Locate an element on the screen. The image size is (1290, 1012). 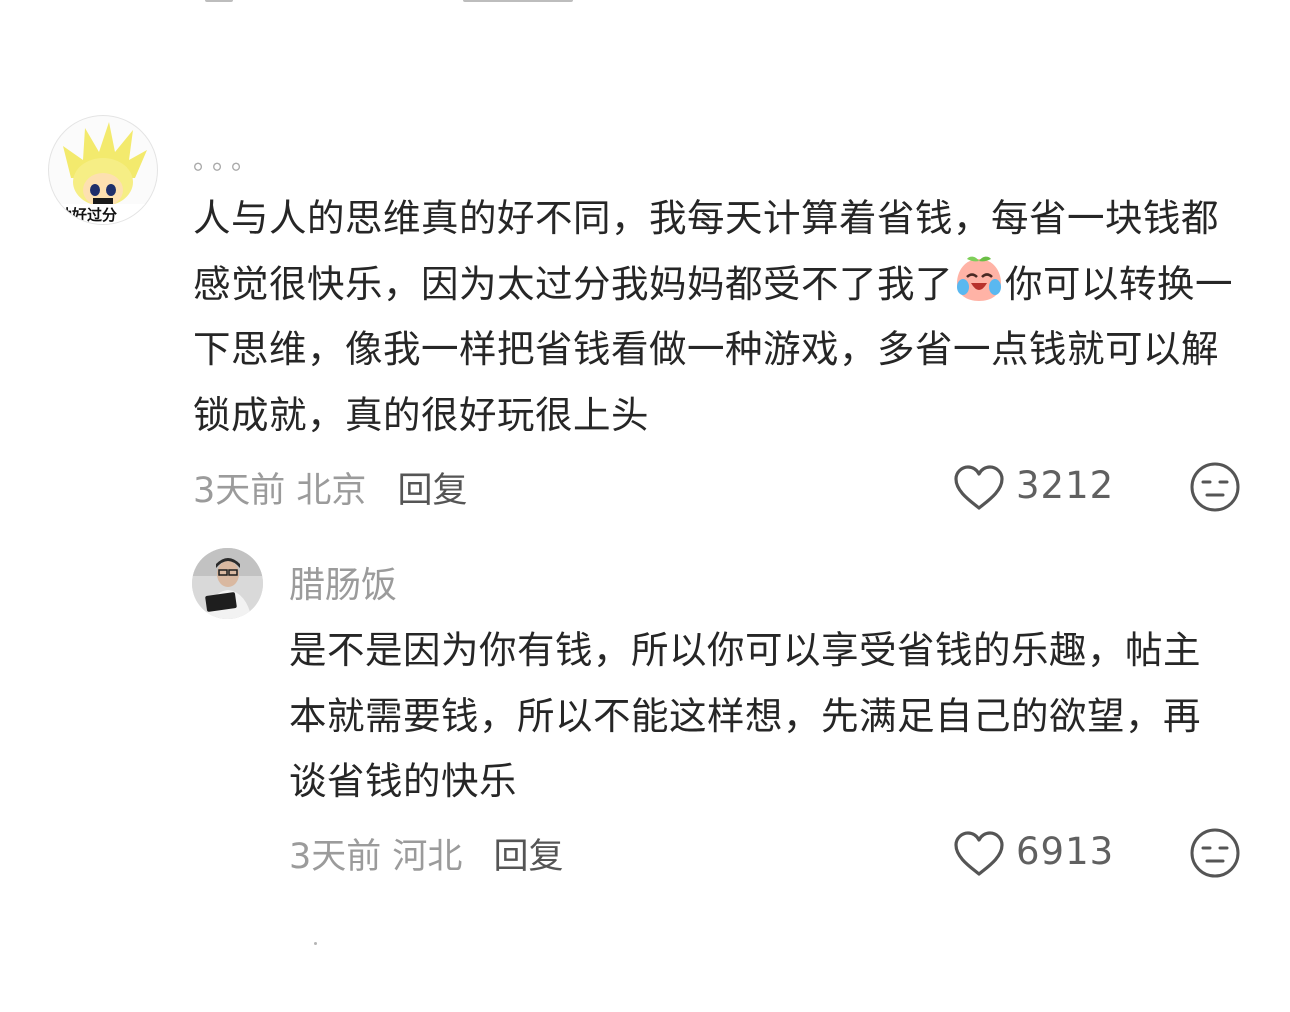
comment-time: 3天前 is located at coordinates (239, 491).